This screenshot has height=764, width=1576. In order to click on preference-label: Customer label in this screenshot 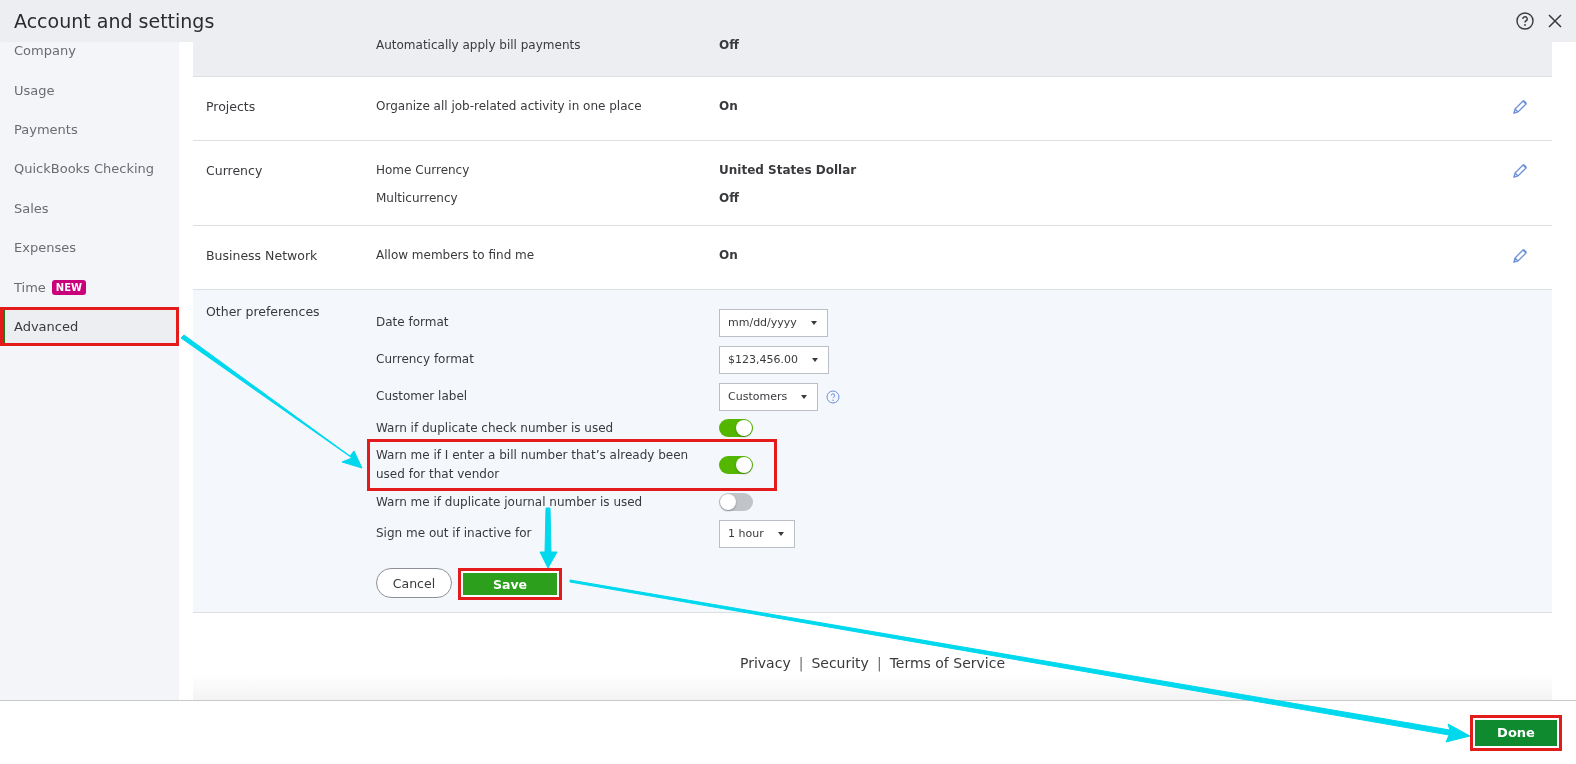, I will do `click(422, 396)`.